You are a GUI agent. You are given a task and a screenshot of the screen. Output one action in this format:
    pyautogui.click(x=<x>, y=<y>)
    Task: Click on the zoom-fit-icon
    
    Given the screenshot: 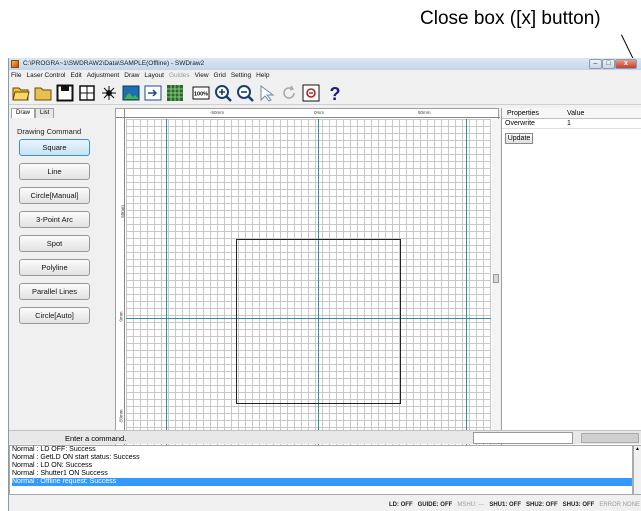 What is the action you would take?
    pyautogui.click(x=311, y=93)
    